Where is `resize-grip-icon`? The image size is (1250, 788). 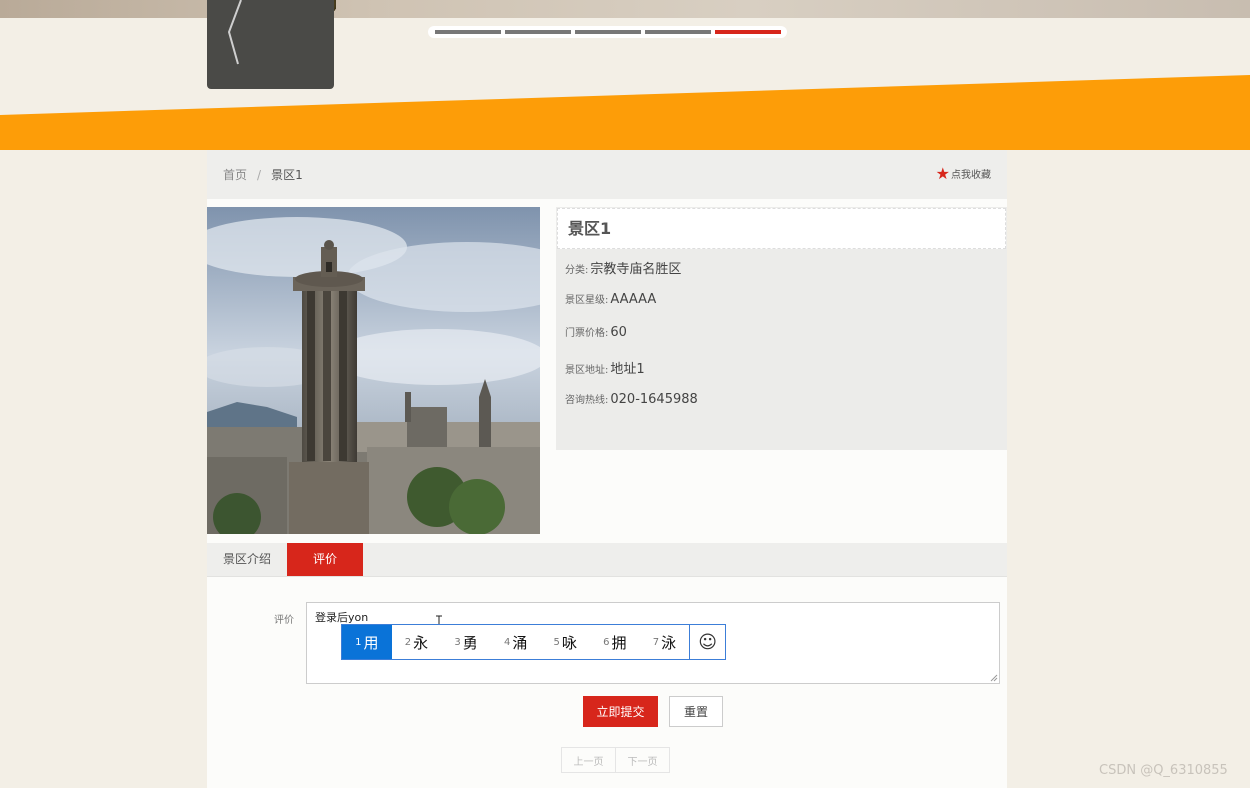
resize-grip-icon is located at coordinates (994, 678).